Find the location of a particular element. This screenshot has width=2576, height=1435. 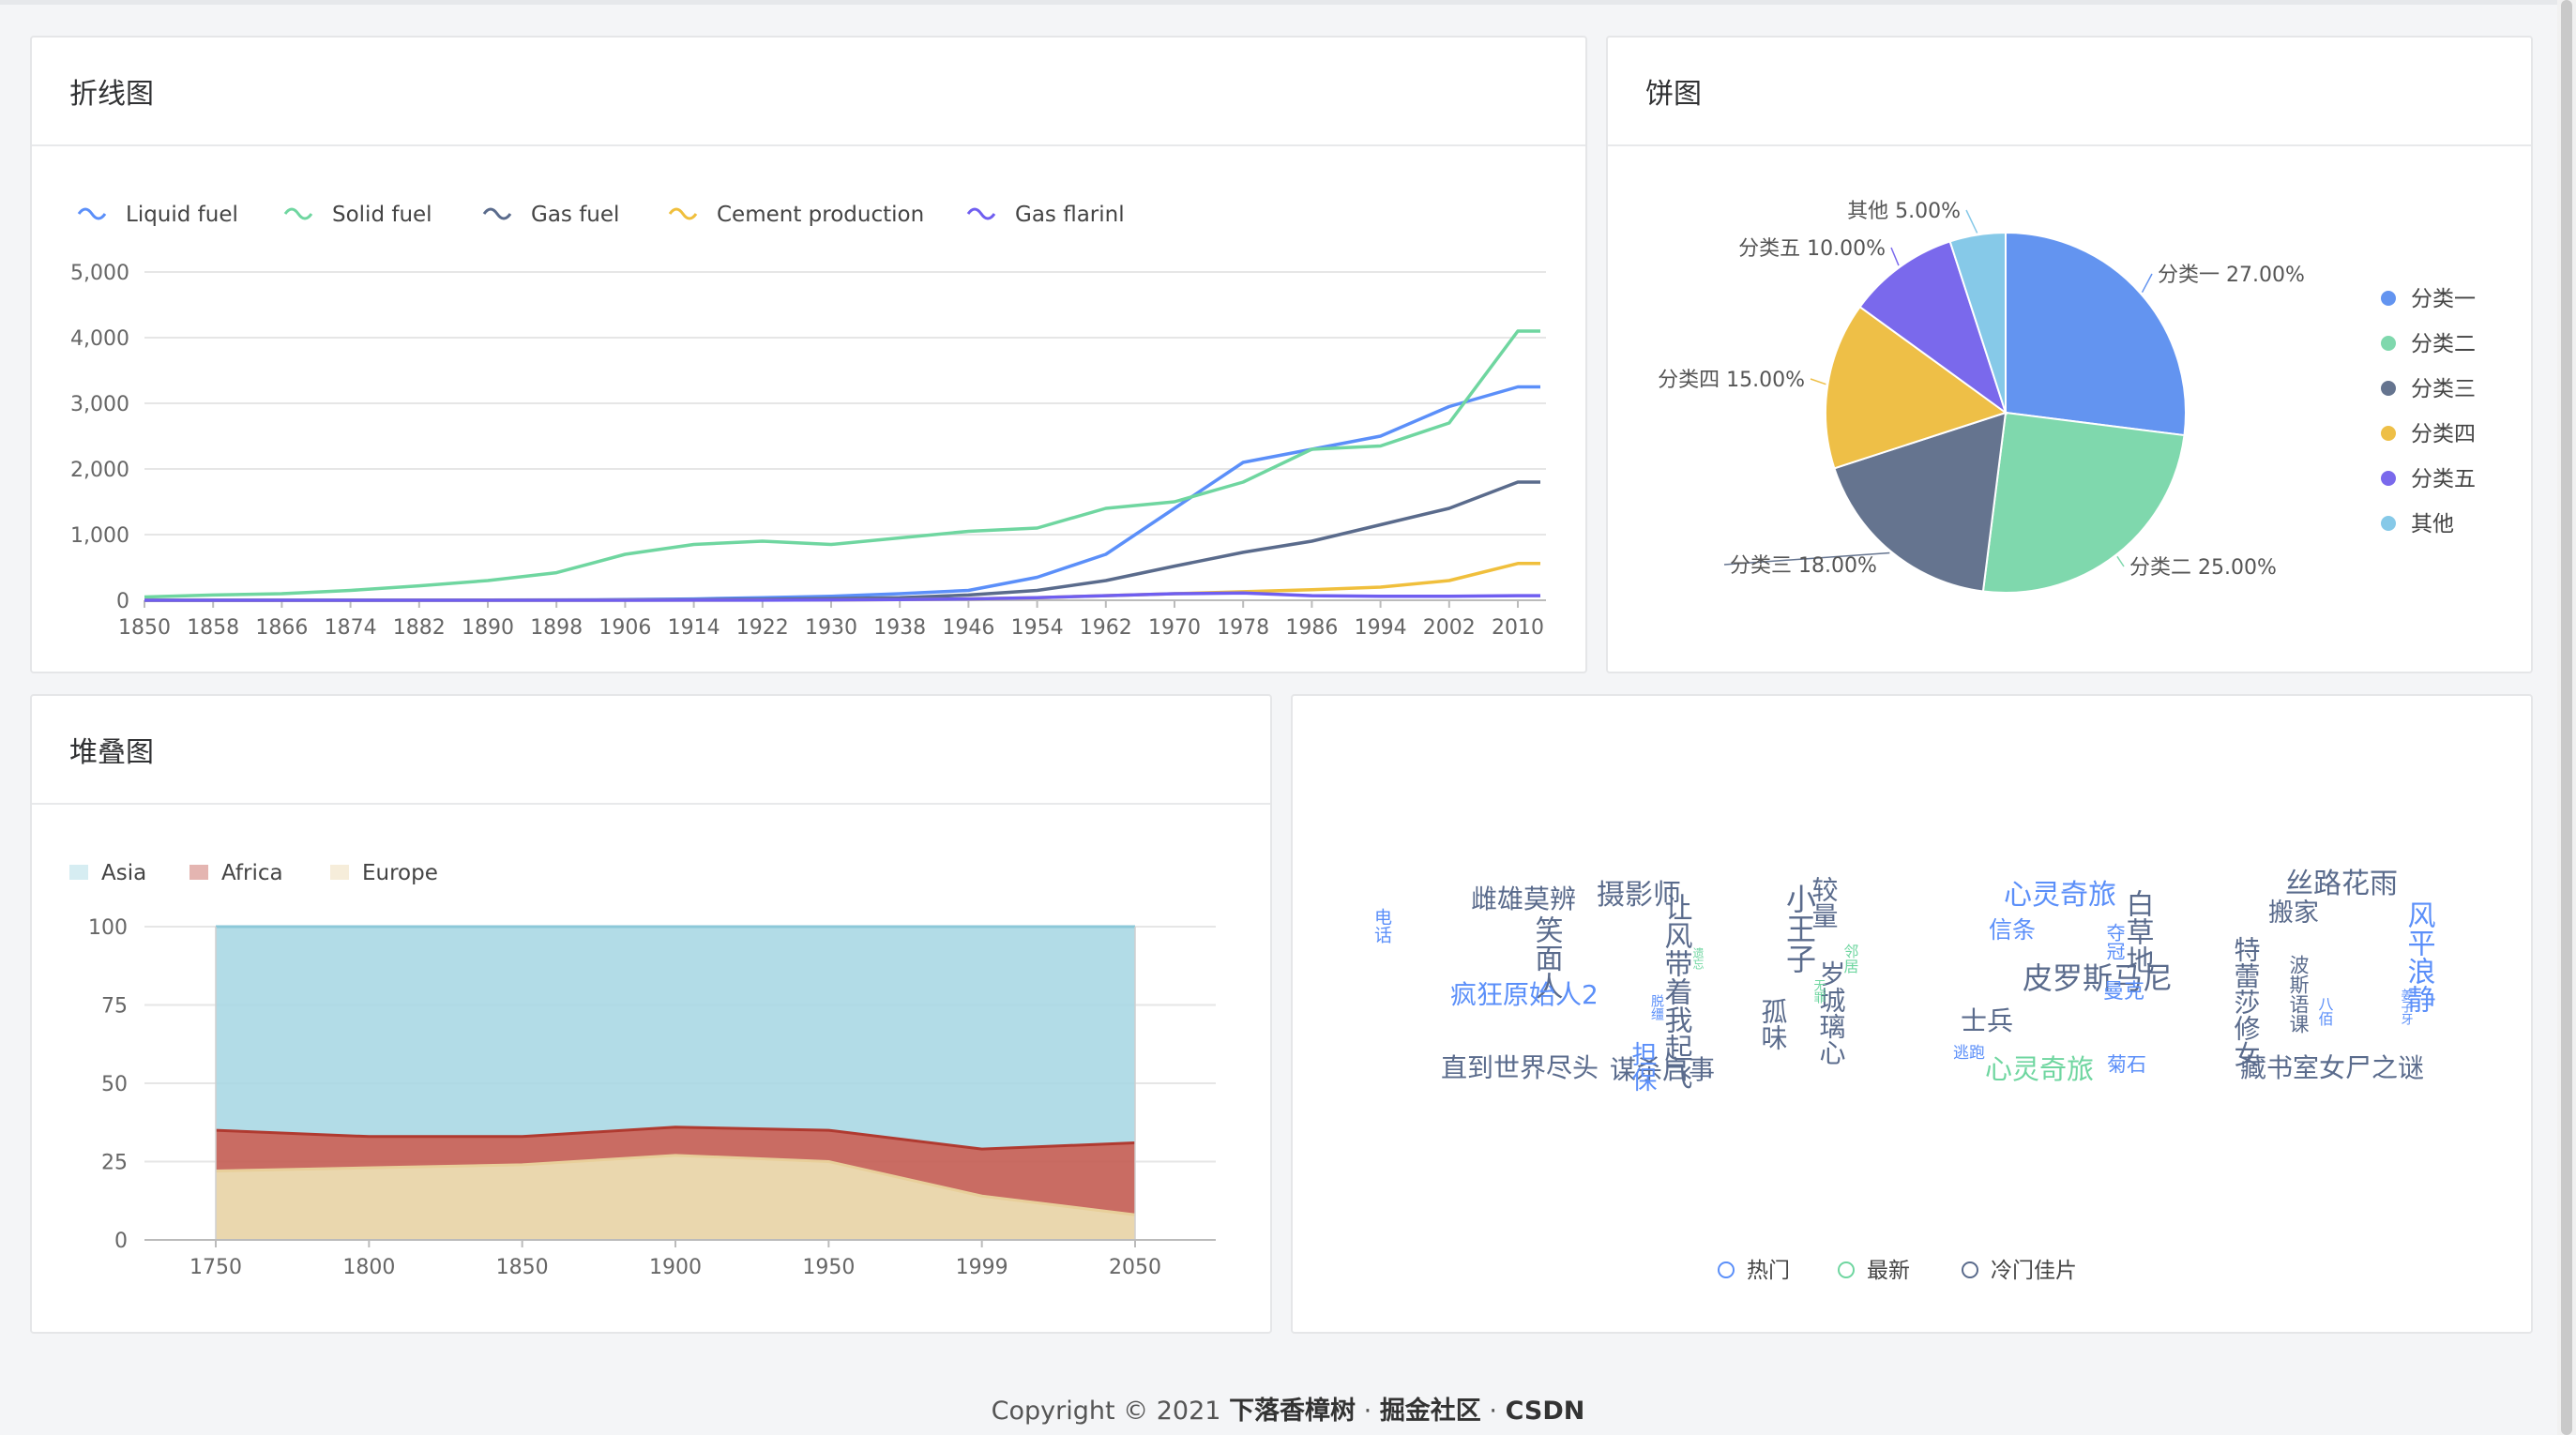

word-cloud-word: 藏书室女尸之谜 is located at coordinates (2332, 1067).